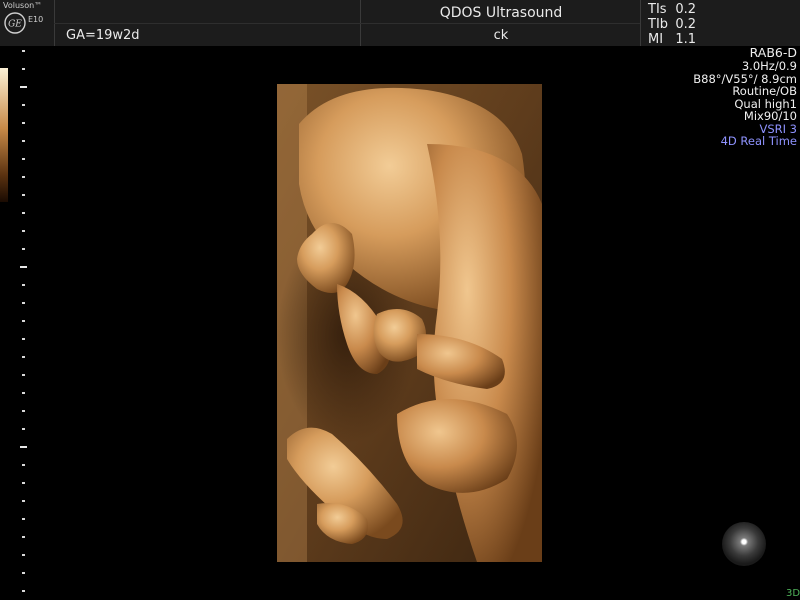 The height and width of the screenshot is (600, 800). I want to click on probe-name: RAB6-D, so click(773, 52).